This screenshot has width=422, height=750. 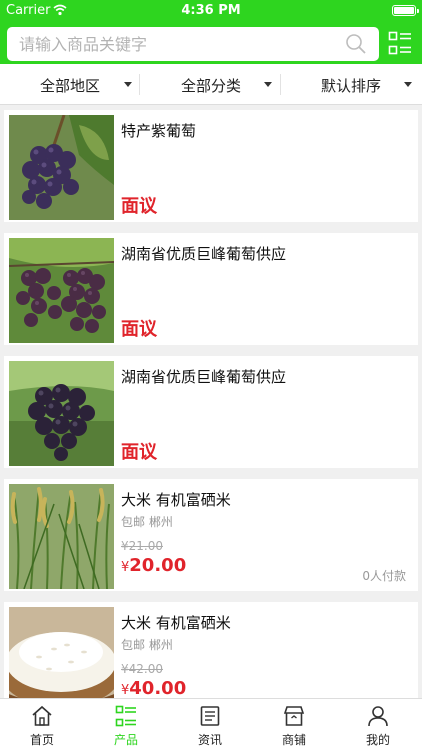 What do you see at coordinates (211, 535) in the screenshot?
I see `product-item: 大米 有机富硒米 包邮 郴州 ¥21.00 ¥20.00 0人付款` at bounding box center [211, 535].